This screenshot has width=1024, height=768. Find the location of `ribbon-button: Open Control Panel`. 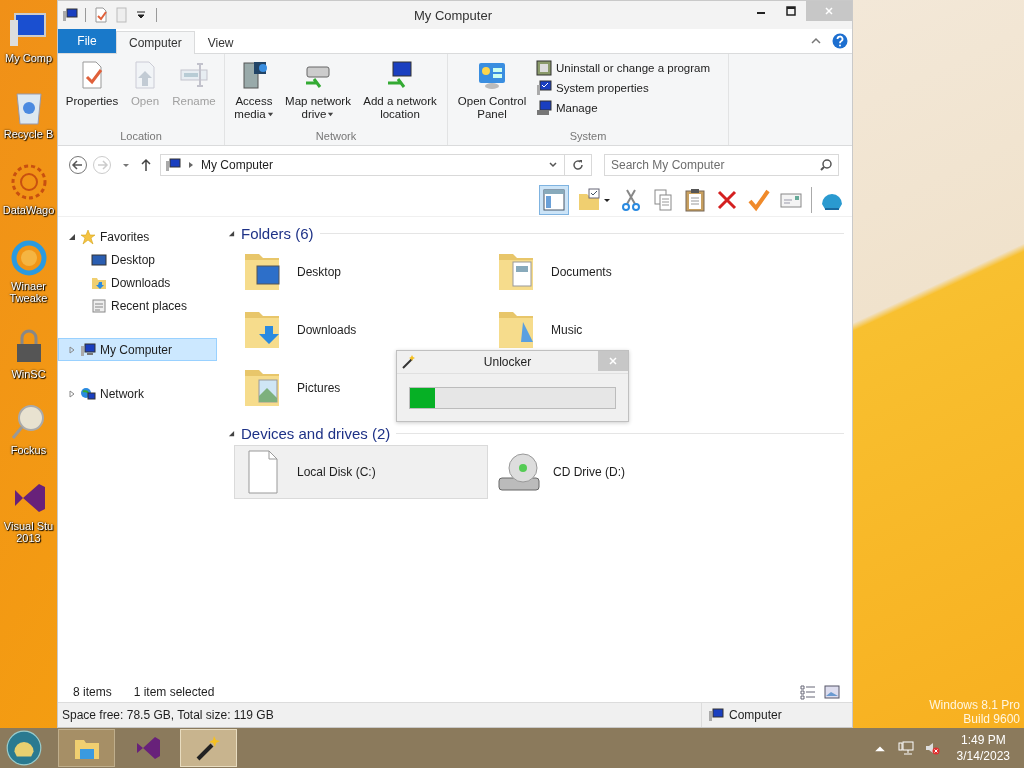

ribbon-button: Open Control Panel is located at coordinates (492, 93).